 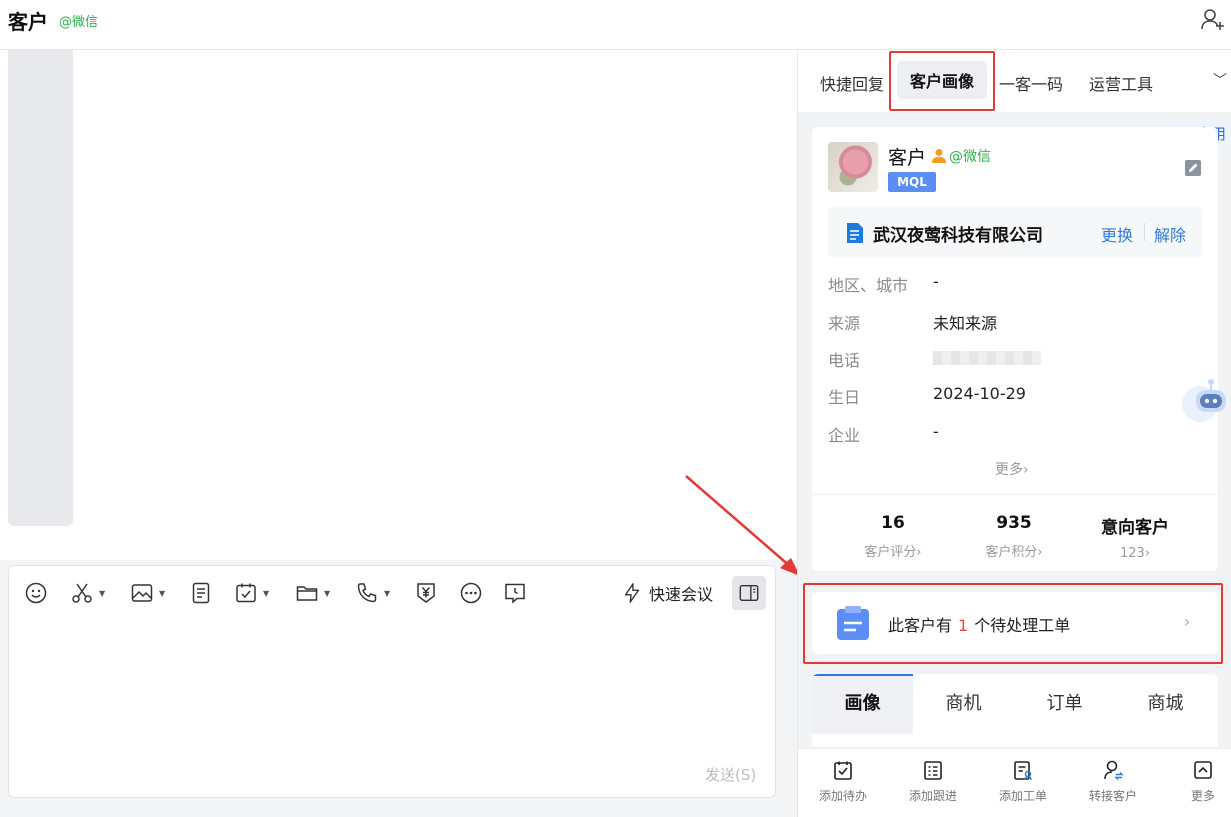 What do you see at coordinates (142, 593) in the screenshot?
I see `image-icon` at bounding box center [142, 593].